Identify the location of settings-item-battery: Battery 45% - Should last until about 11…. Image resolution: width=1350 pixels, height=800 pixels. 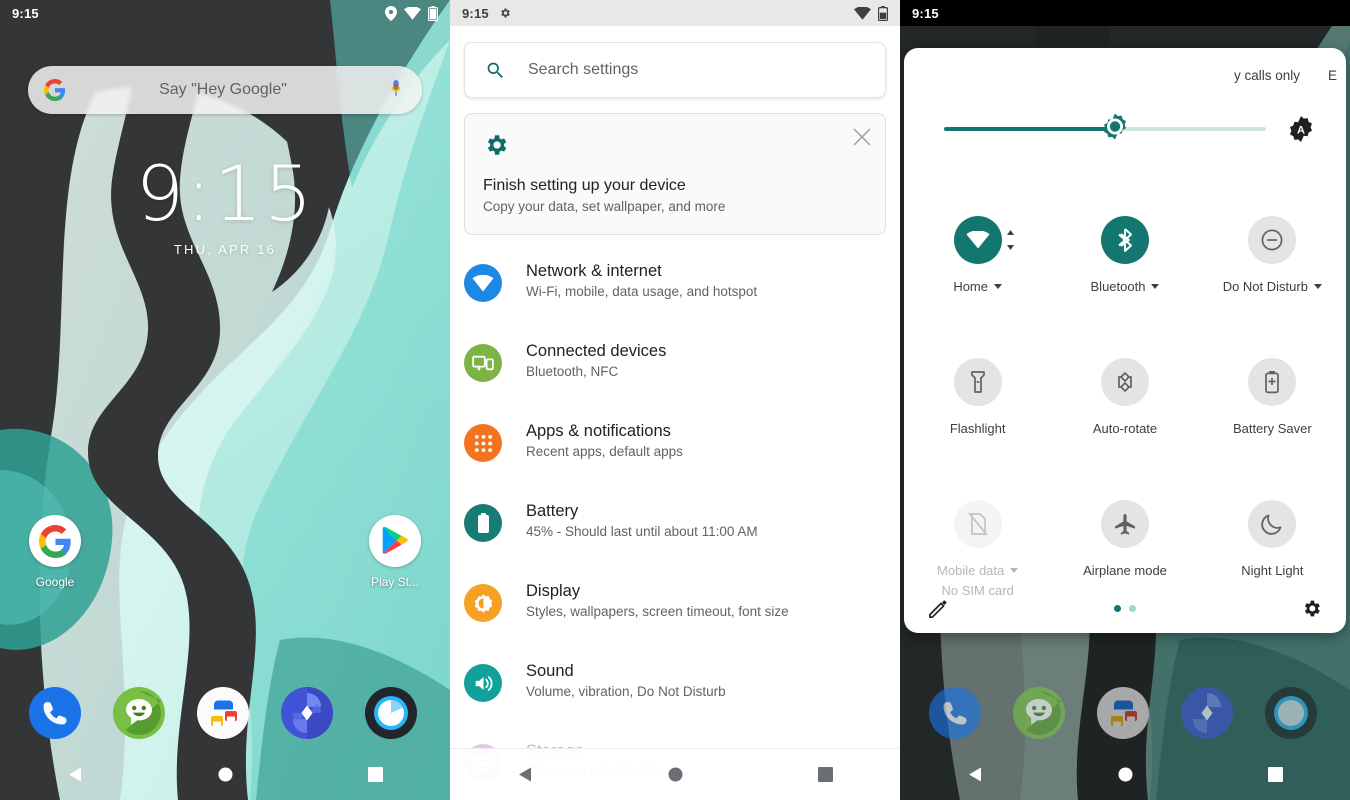
(675, 528).